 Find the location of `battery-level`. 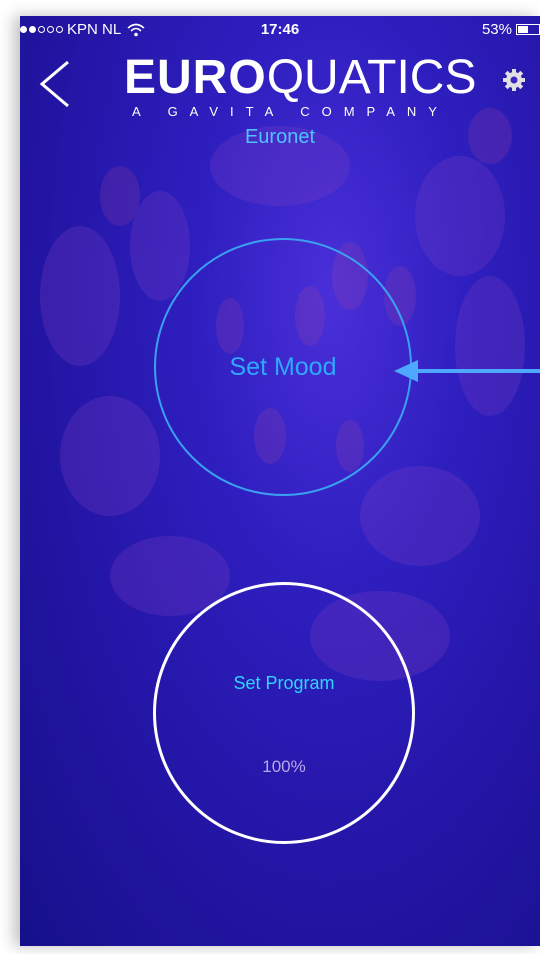

battery-level is located at coordinates (523, 29).